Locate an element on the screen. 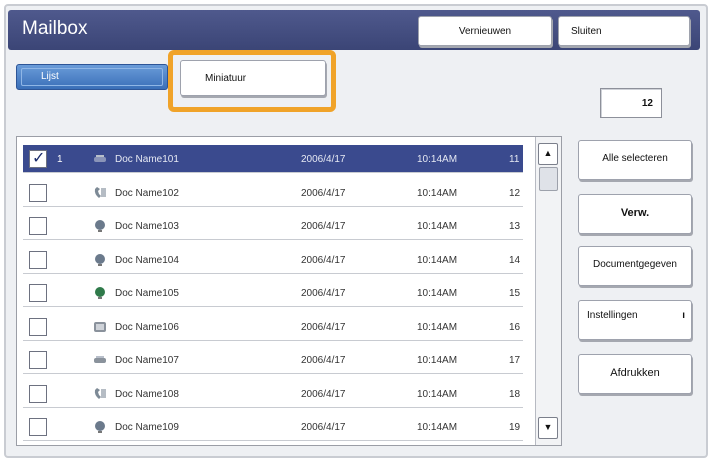 Image resolution: width=712 pixels, height=462 pixels. select-all-button: Alle selecteren is located at coordinates (635, 160).